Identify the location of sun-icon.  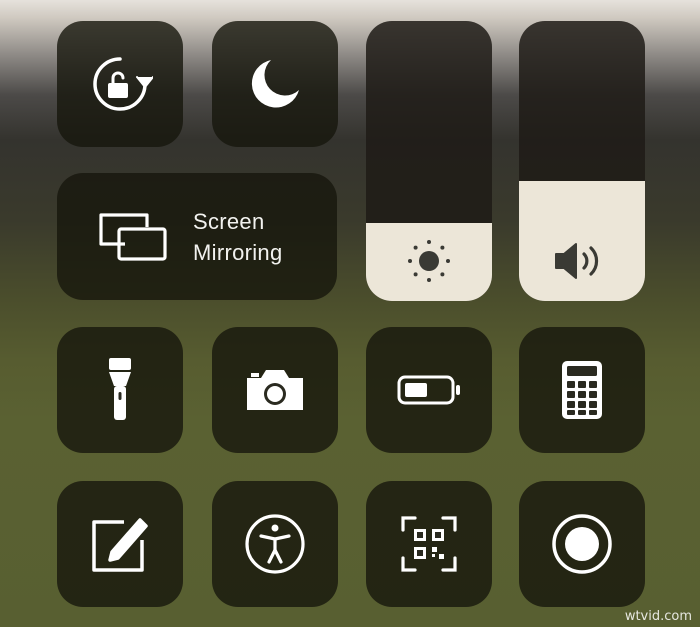
(429, 261).